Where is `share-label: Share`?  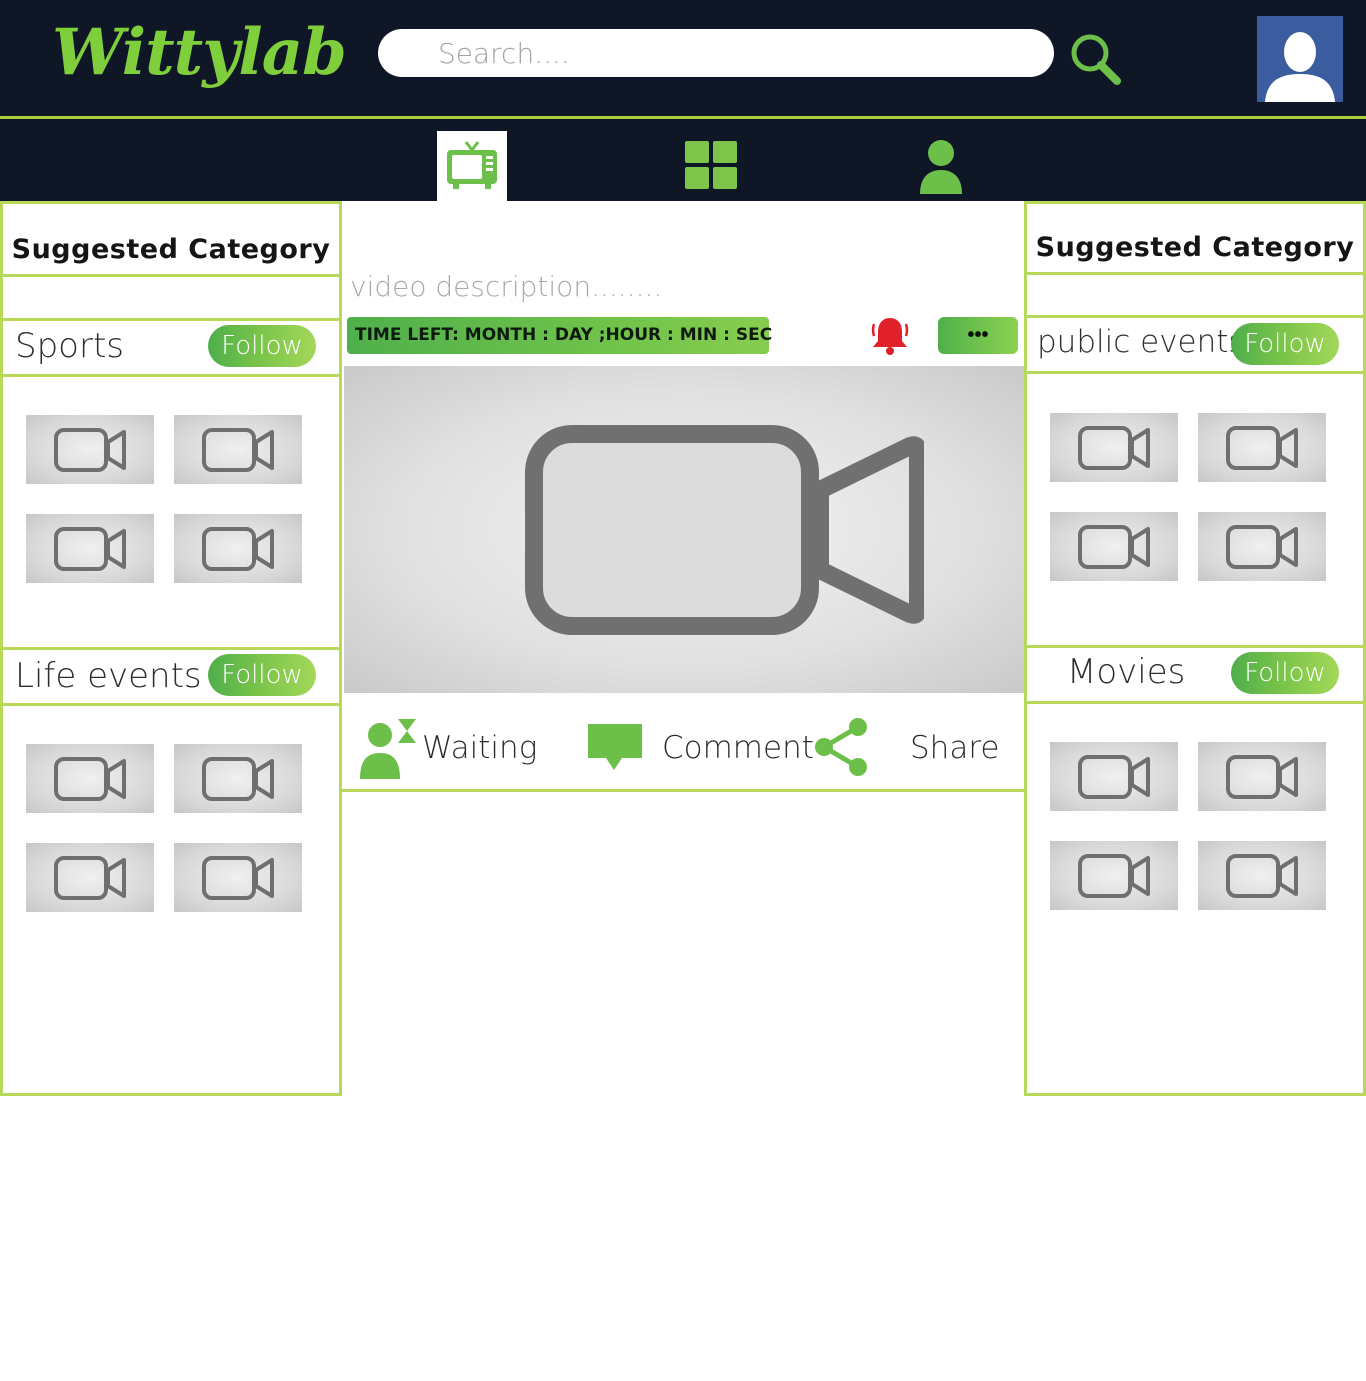 share-label: Share is located at coordinates (955, 748).